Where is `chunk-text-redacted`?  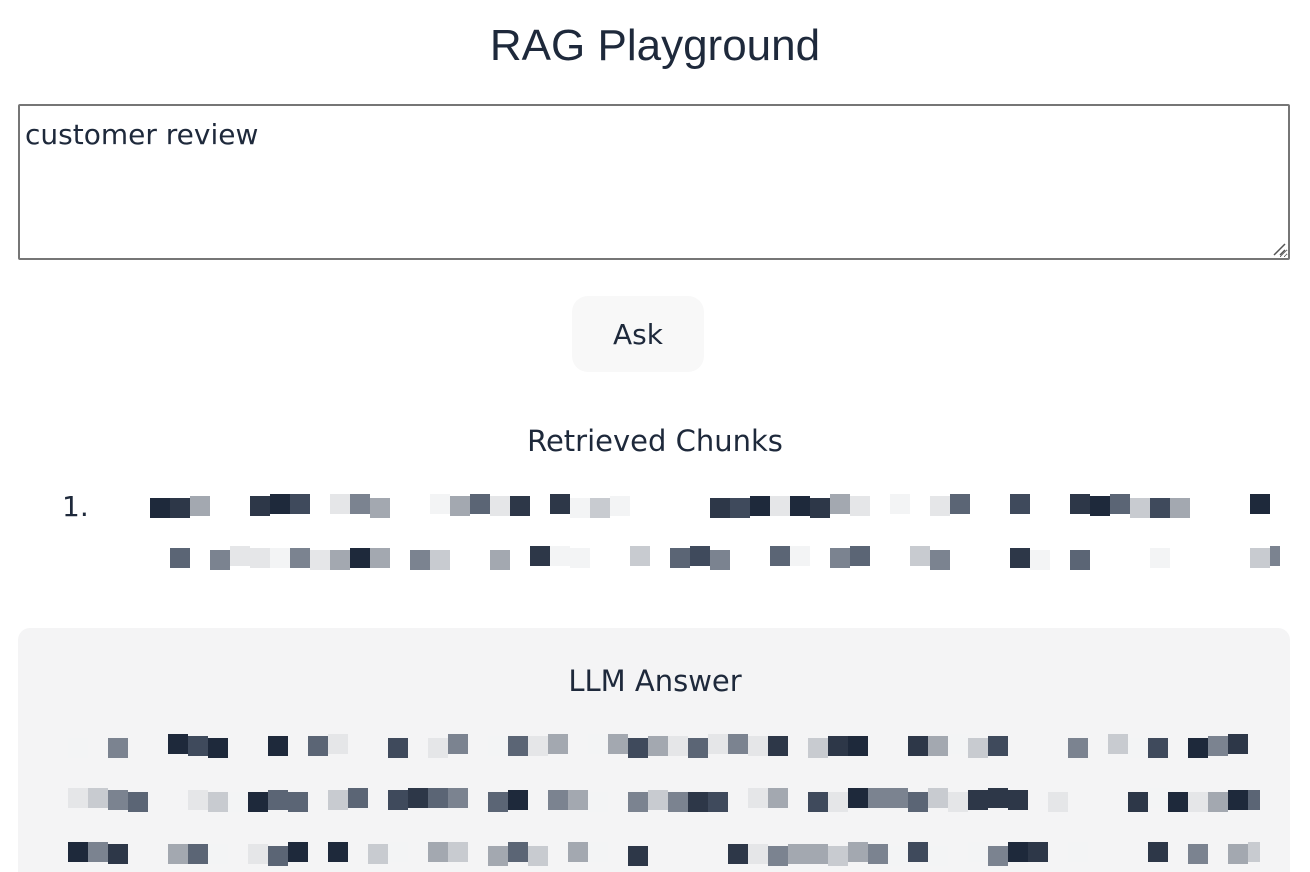
chunk-text-redacted is located at coordinates (695, 534).